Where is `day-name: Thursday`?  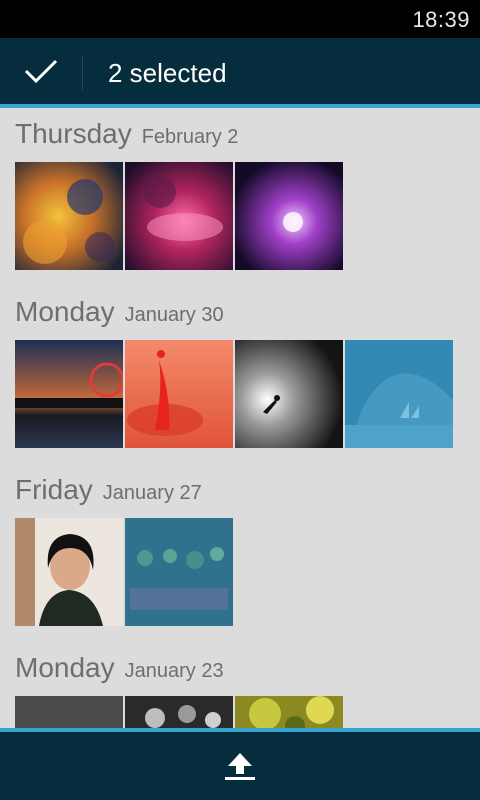
day-name: Thursday is located at coordinates (73, 133).